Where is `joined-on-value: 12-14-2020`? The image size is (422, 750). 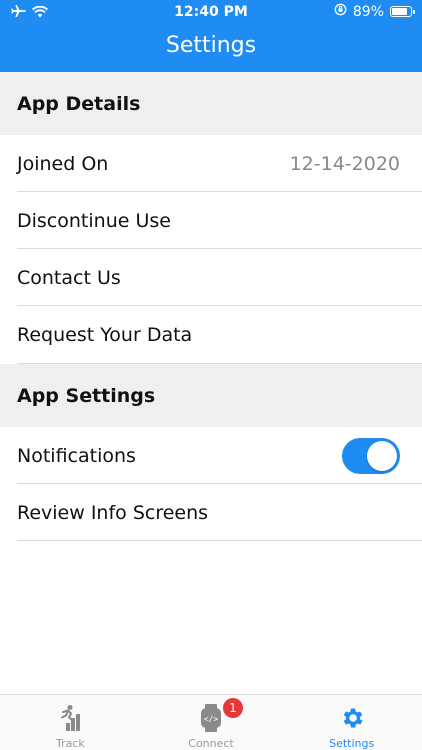 joined-on-value: 12-14-2020 is located at coordinates (344, 163).